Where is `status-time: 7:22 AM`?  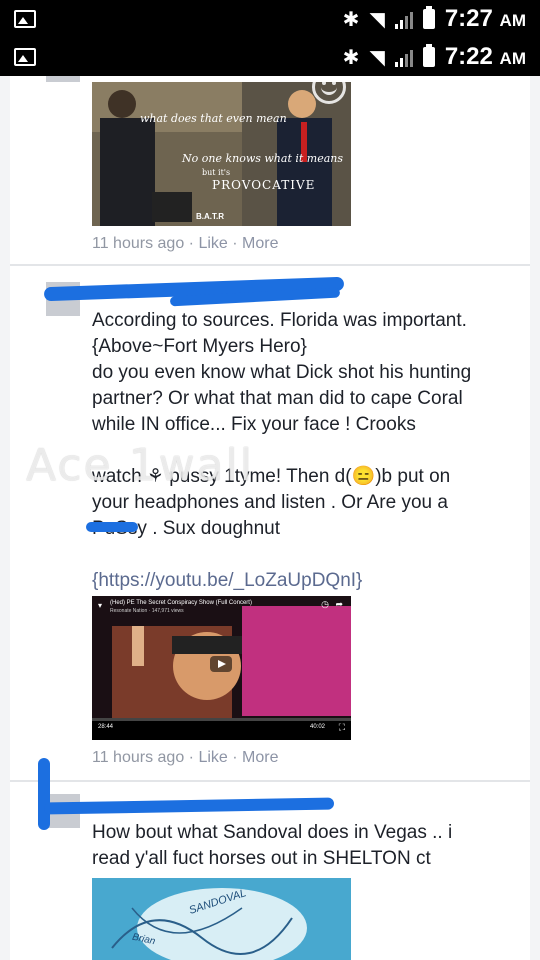 status-time: 7:22 AM is located at coordinates (485, 56).